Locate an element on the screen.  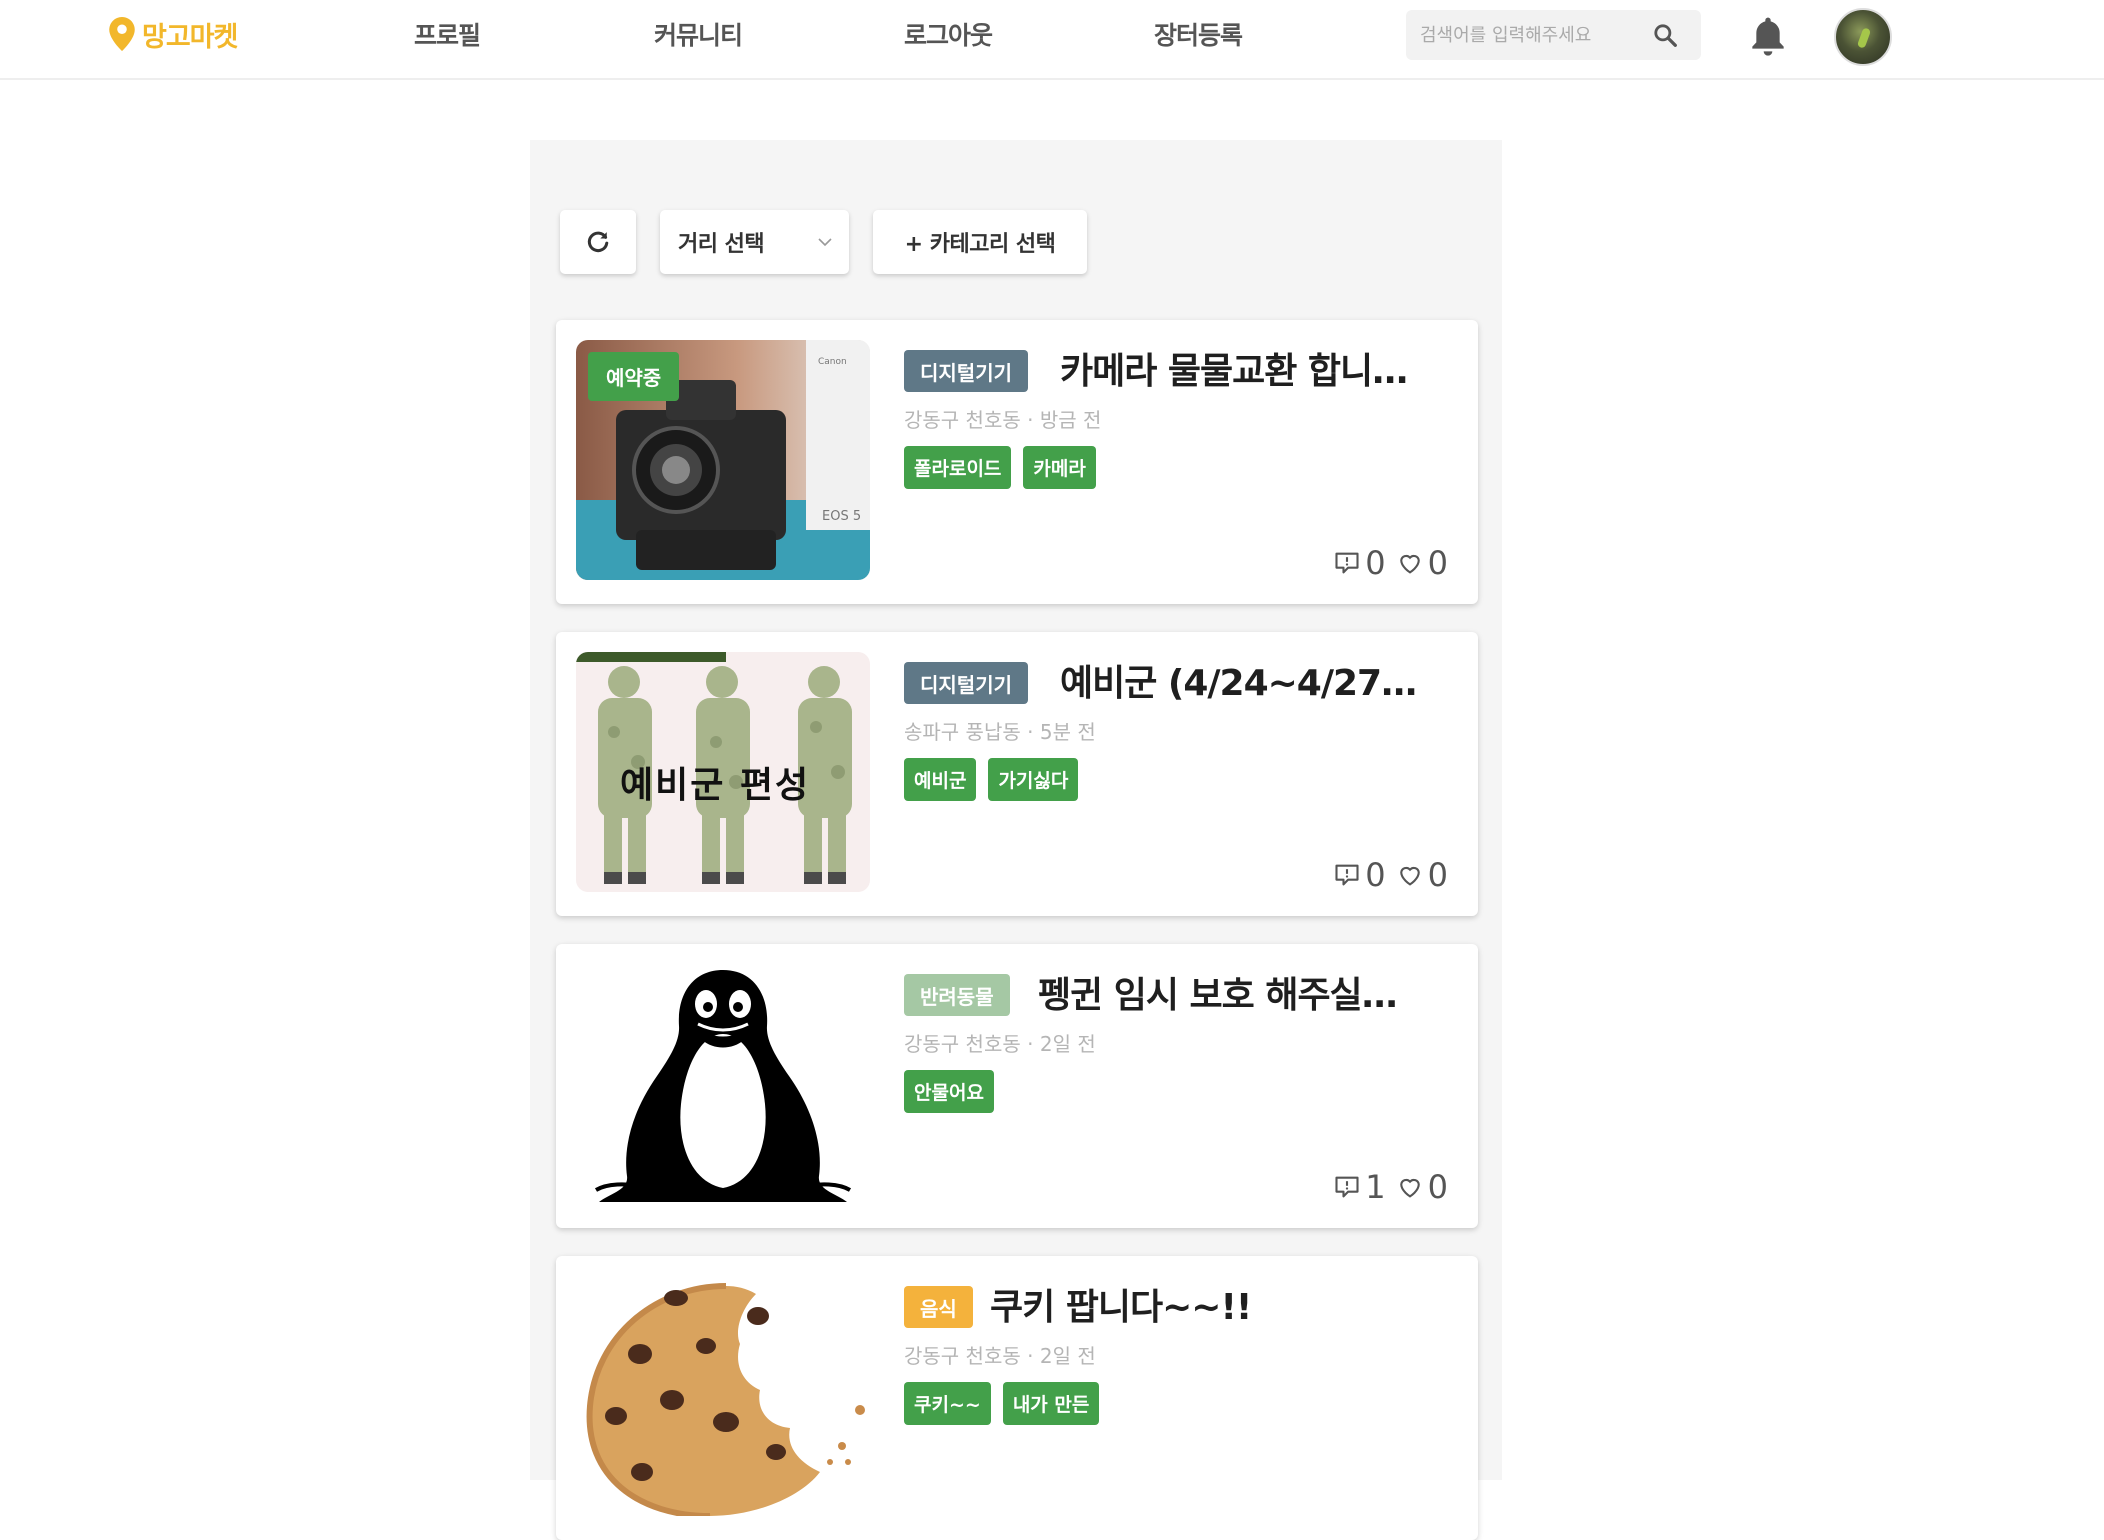
distance-select: 거리 선택 is located at coordinates (754, 242).